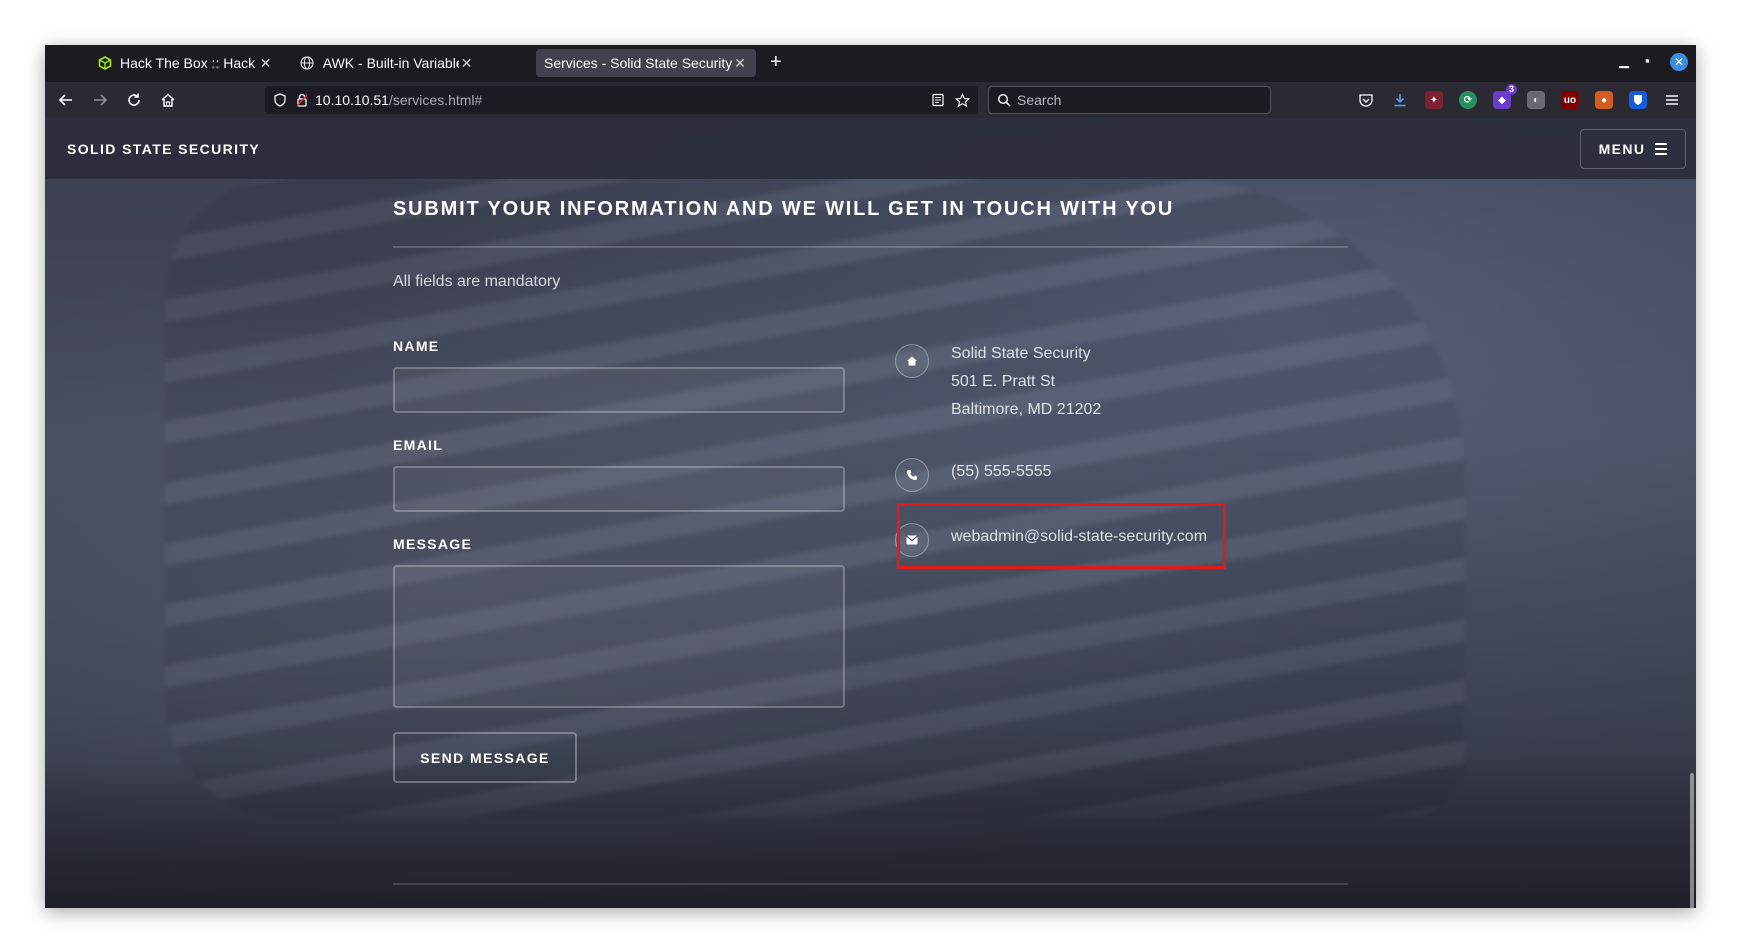  I want to click on hamburger-icon, so click(1661, 149).